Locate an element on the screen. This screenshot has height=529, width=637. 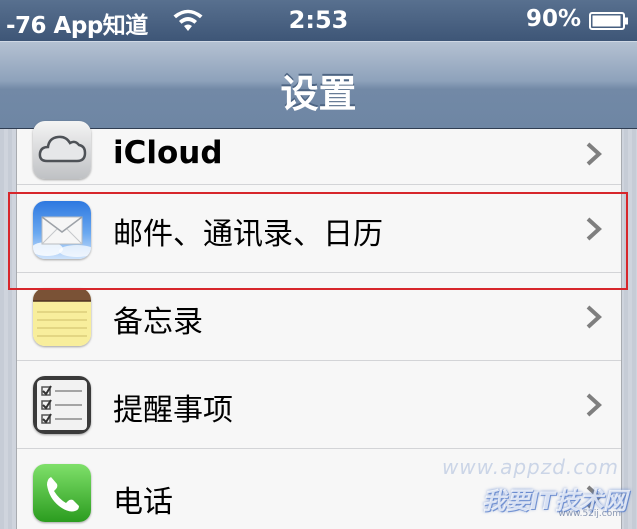
battery-icon is located at coordinates (608, 21).